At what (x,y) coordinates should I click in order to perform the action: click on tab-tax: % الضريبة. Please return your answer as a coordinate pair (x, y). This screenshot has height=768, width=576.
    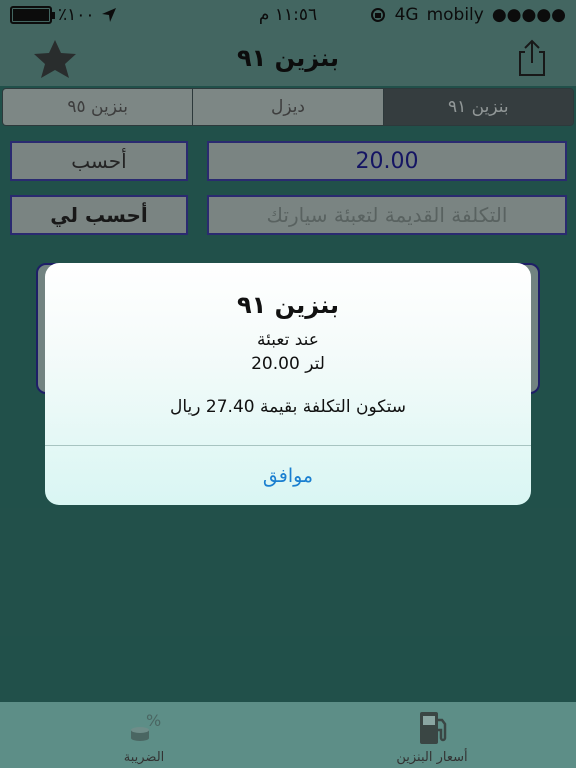
    Looking at the image, I should click on (144, 735).